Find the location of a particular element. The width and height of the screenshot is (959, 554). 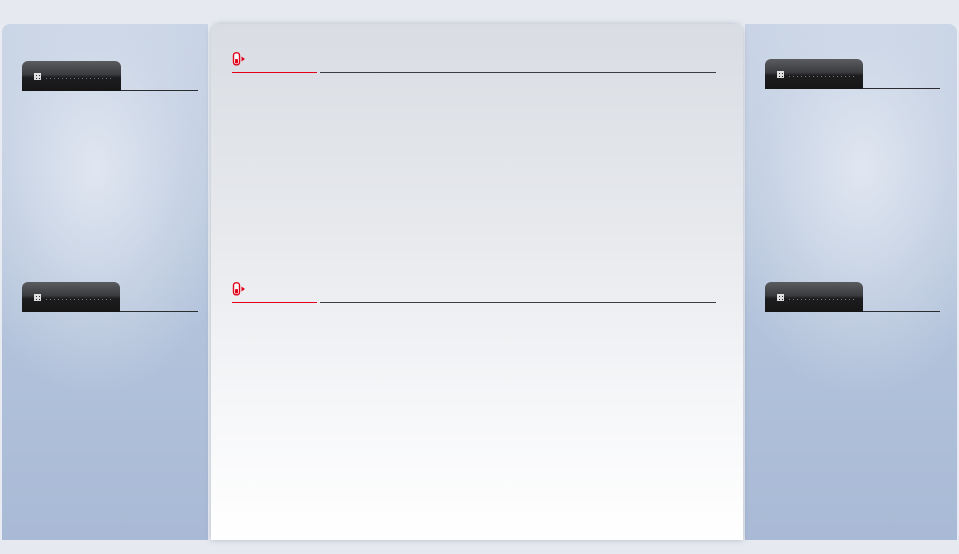

right-tab-2-rule is located at coordinates (901, 311).